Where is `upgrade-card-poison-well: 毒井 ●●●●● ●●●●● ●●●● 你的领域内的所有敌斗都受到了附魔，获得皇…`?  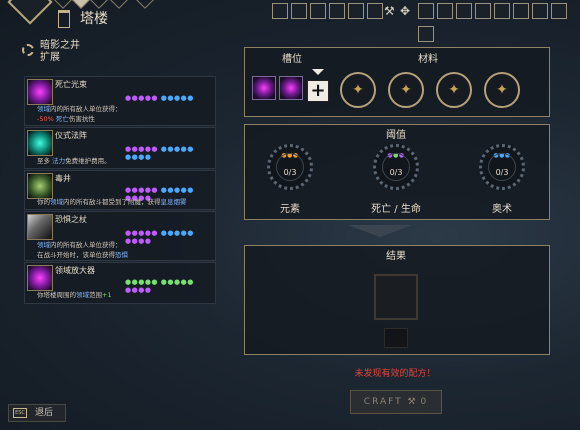 upgrade-card-poison-well: 毒井 ●●●●● ●●●●● ●●●● 你的领域内的所有敌斗都受到了附魔，获得皇… is located at coordinates (120, 190).